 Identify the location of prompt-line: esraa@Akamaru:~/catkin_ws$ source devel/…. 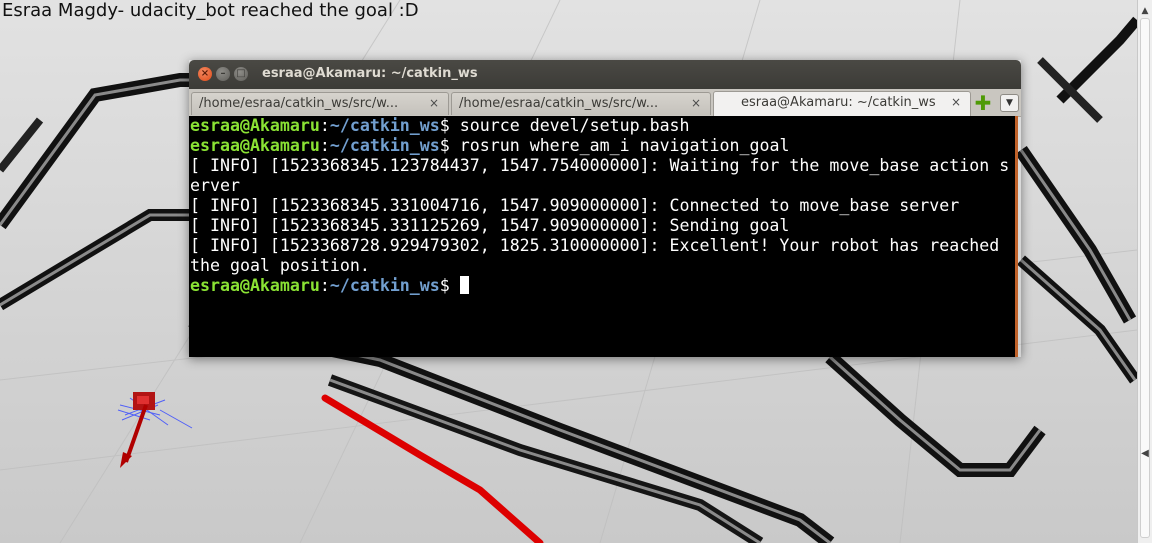
(602, 126).